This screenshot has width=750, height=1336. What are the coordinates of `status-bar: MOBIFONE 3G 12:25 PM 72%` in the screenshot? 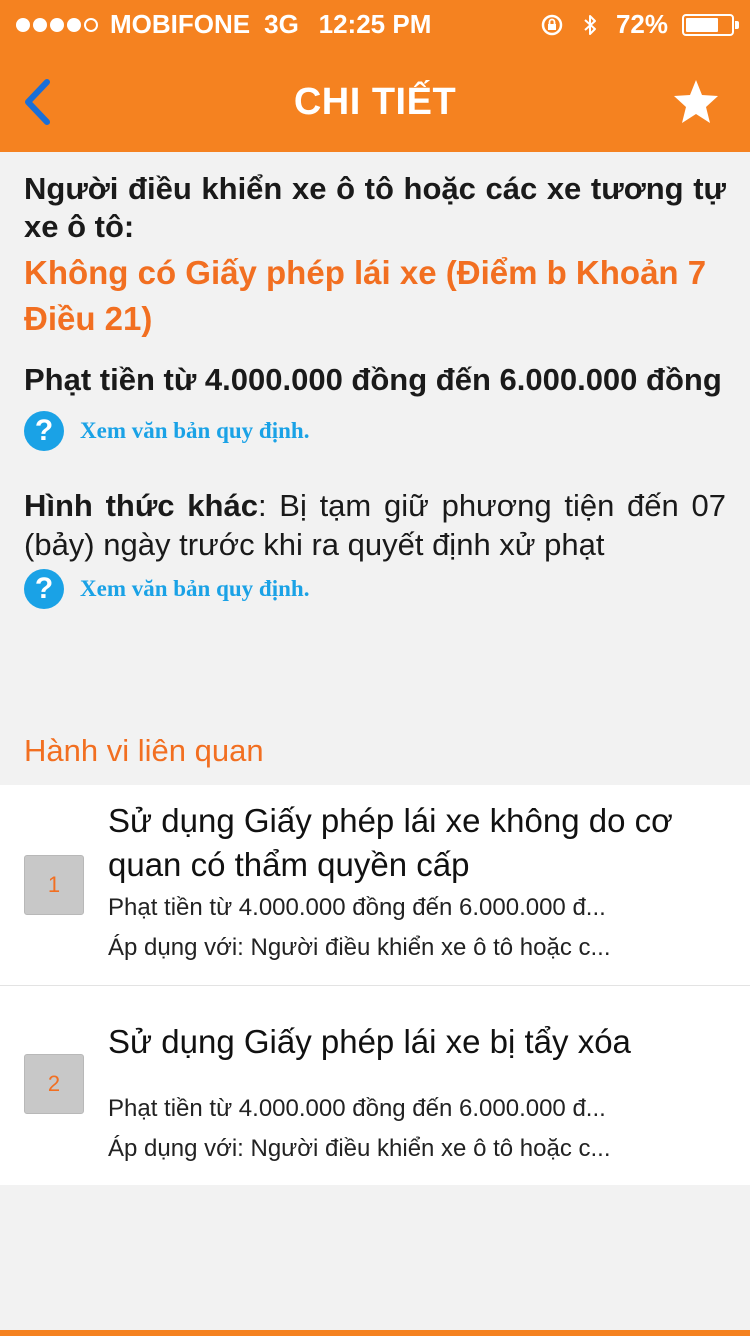 It's located at (375, 25).